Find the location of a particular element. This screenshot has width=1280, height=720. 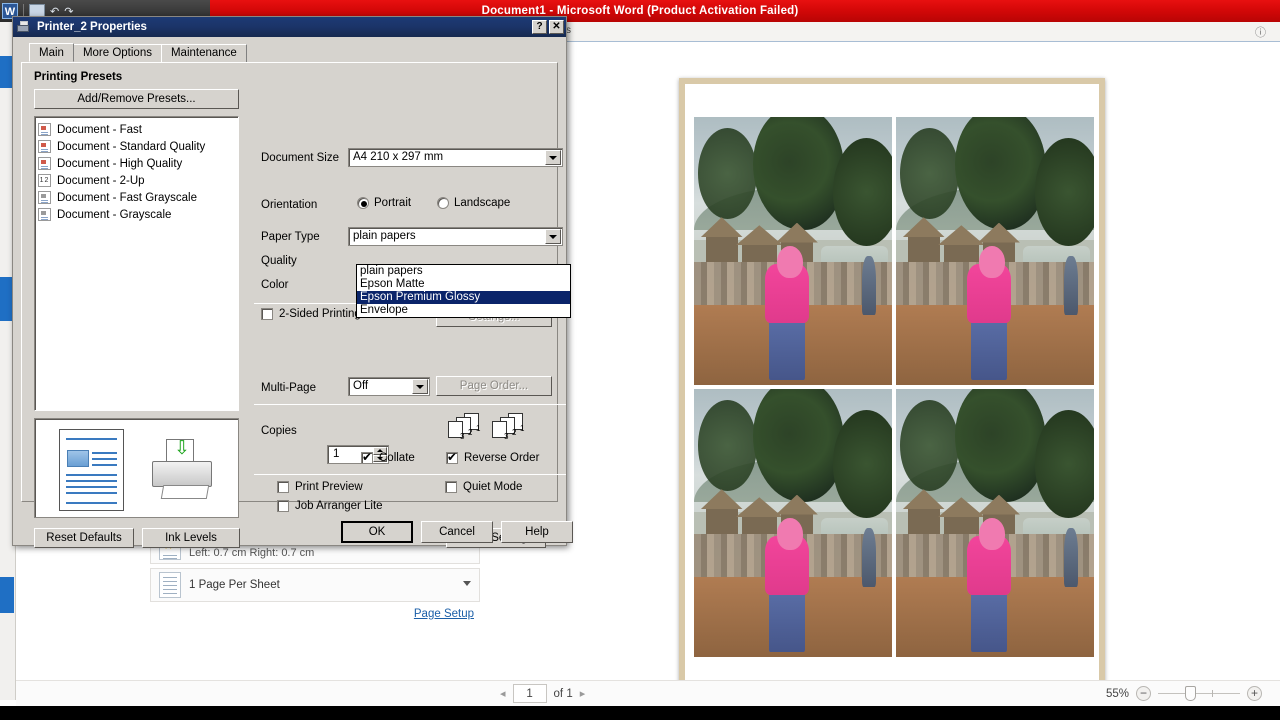

orientation-label: Orientation is located at coordinates (289, 205).